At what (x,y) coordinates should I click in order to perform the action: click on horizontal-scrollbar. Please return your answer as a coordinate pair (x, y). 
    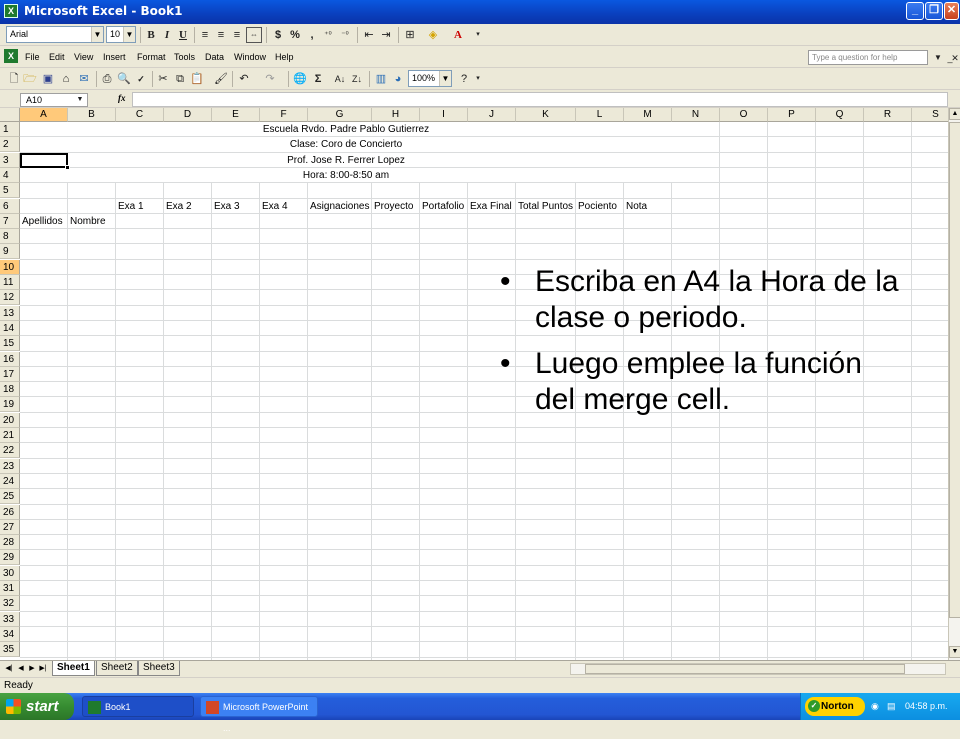
    Looking at the image, I should click on (758, 669).